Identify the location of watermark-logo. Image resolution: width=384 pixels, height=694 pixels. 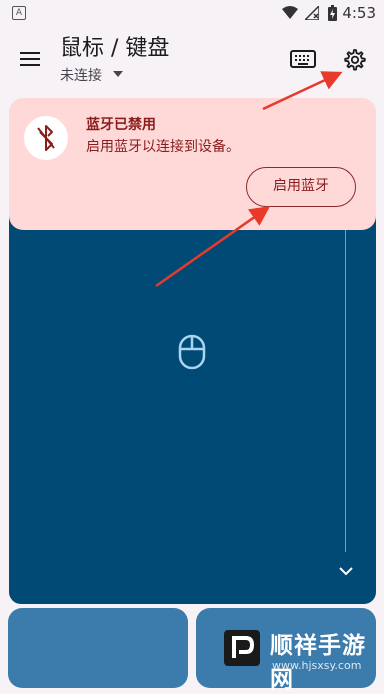
(242, 648).